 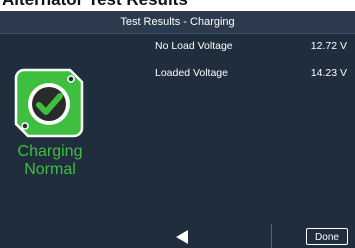 What do you see at coordinates (182, 237) in the screenshot?
I see `back-arrow-icon` at bounding box center [182, 237].